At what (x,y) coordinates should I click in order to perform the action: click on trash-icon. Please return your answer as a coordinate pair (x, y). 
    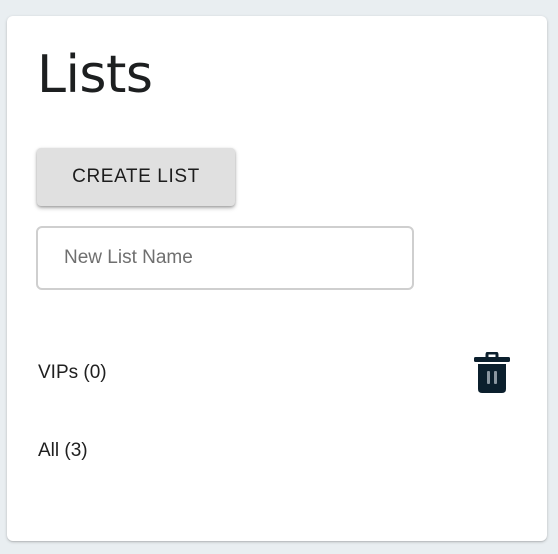
    Looking at the image, I should click on (492, 373).